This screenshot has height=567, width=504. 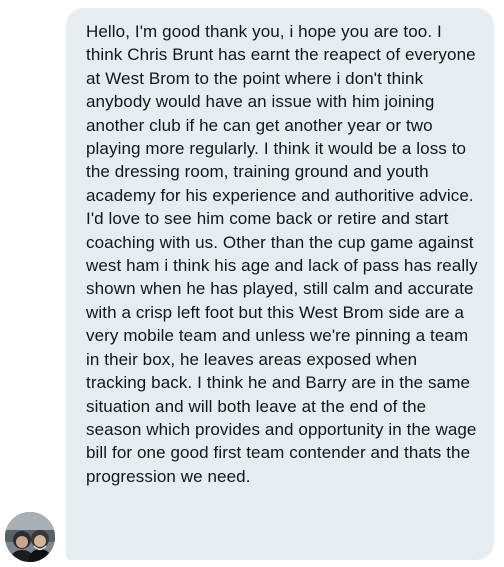 I want to click on avatar, so click(x=30, y=537).